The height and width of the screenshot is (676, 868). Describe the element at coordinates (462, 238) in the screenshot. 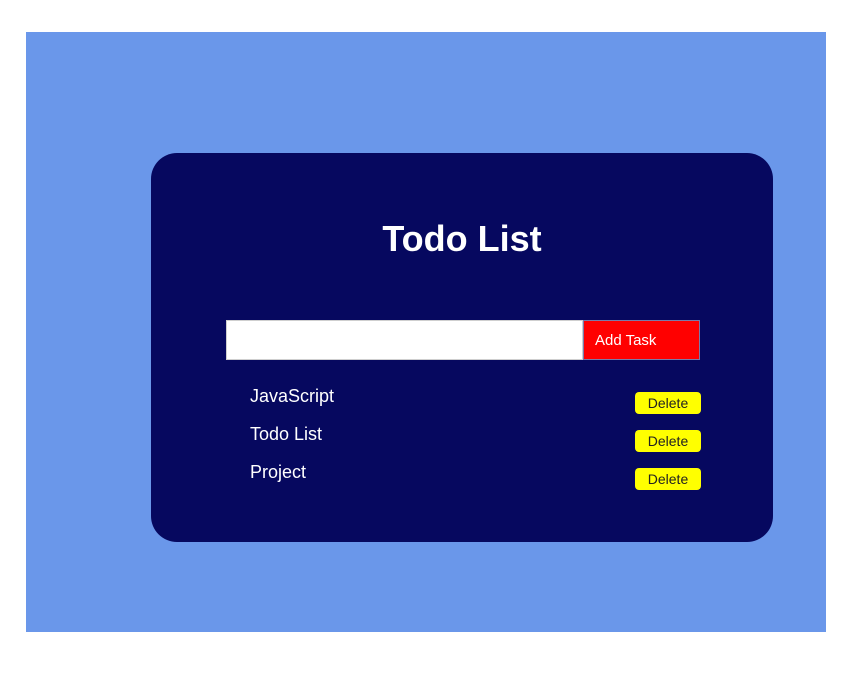

I see `page-title: Todo List` at that location.